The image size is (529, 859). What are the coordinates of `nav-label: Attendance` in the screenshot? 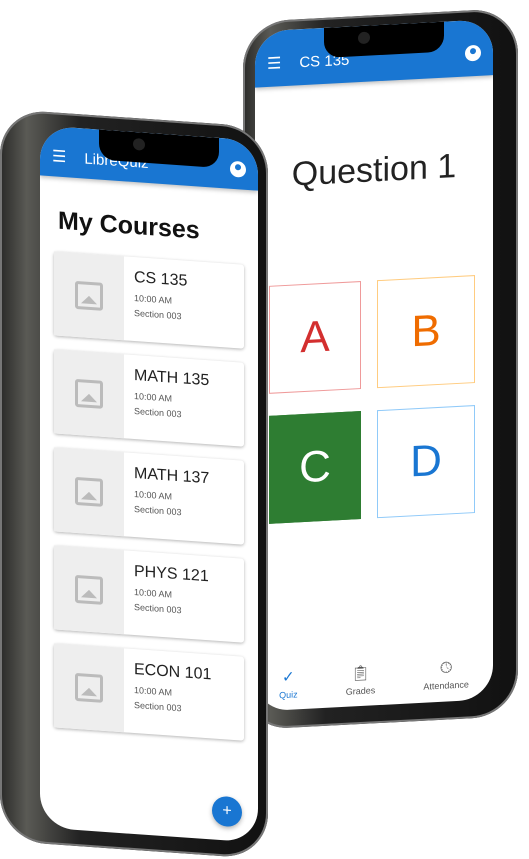 It's located at (446, 685).